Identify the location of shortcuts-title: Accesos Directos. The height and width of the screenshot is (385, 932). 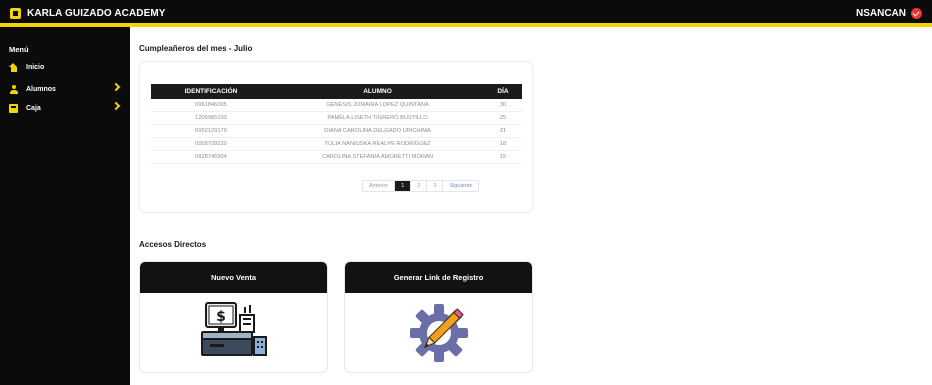
(173, 244).